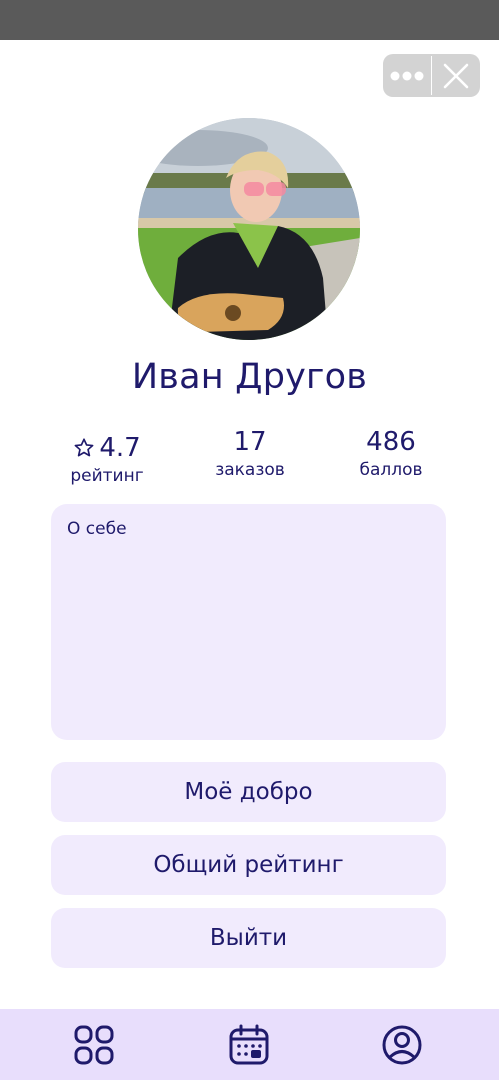  I want to click on mini-app-capsule, so click(431, 75).